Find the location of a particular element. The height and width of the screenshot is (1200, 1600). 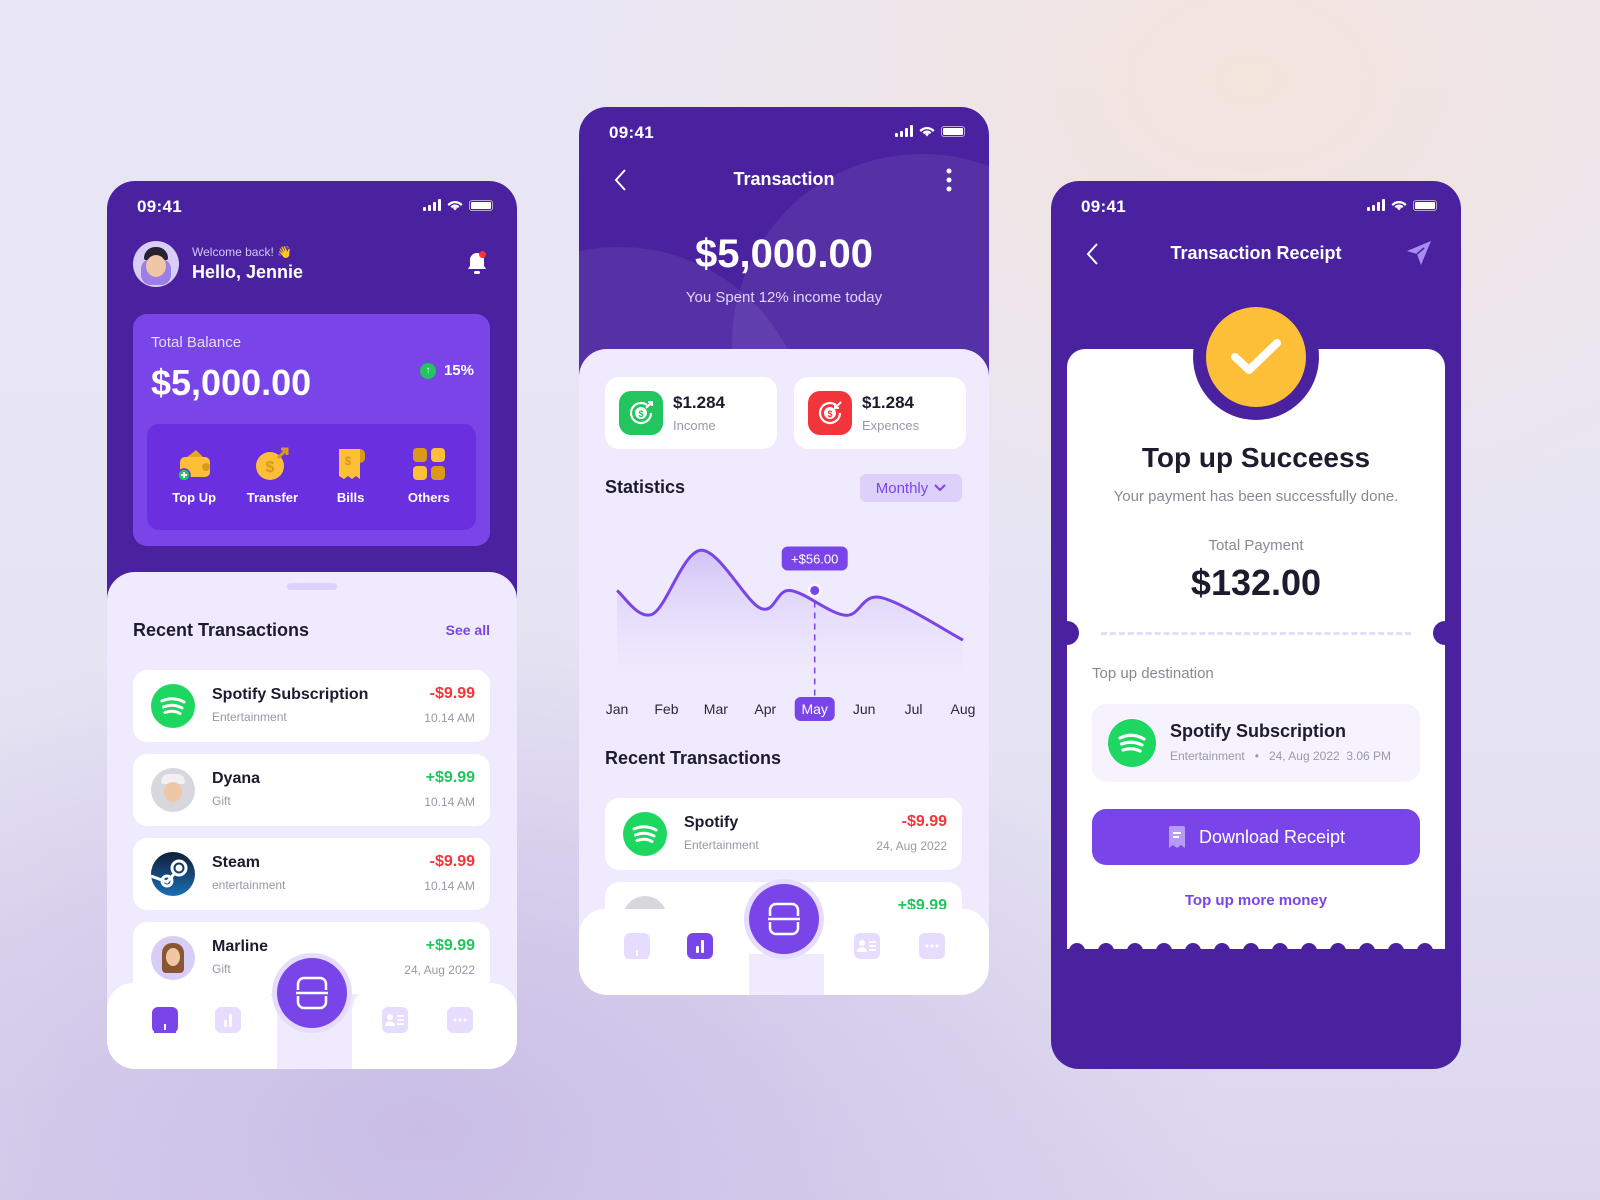

destination-datetime: 24, Aug 2022 3.06 PM is located at coordinates (1330, 756).